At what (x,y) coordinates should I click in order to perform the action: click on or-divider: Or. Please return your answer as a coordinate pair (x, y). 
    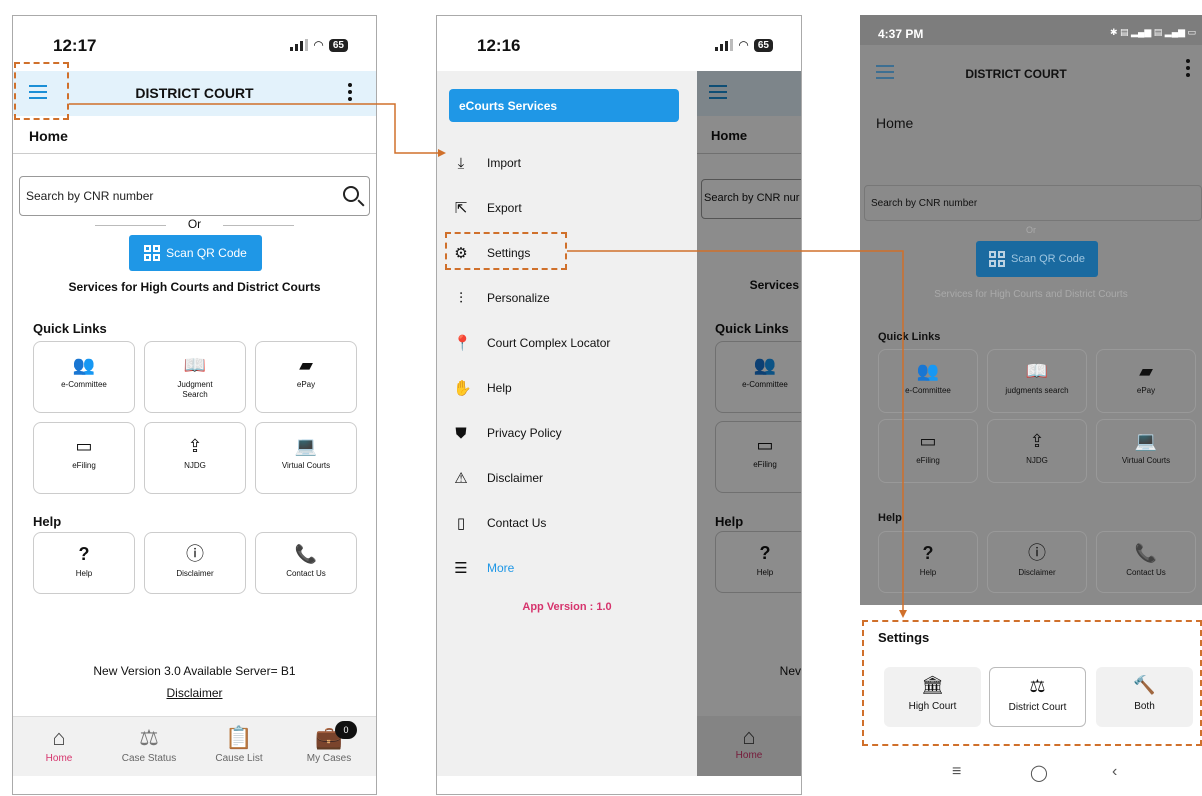
    Looking at the image, I should click on (1031, 230).